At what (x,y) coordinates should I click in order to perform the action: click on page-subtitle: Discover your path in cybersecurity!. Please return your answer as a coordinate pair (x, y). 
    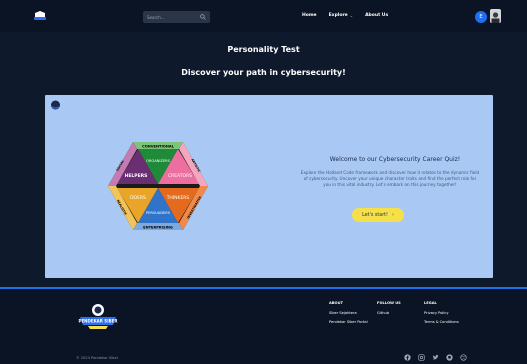
    Looking at the image, I should click on (263, 72).